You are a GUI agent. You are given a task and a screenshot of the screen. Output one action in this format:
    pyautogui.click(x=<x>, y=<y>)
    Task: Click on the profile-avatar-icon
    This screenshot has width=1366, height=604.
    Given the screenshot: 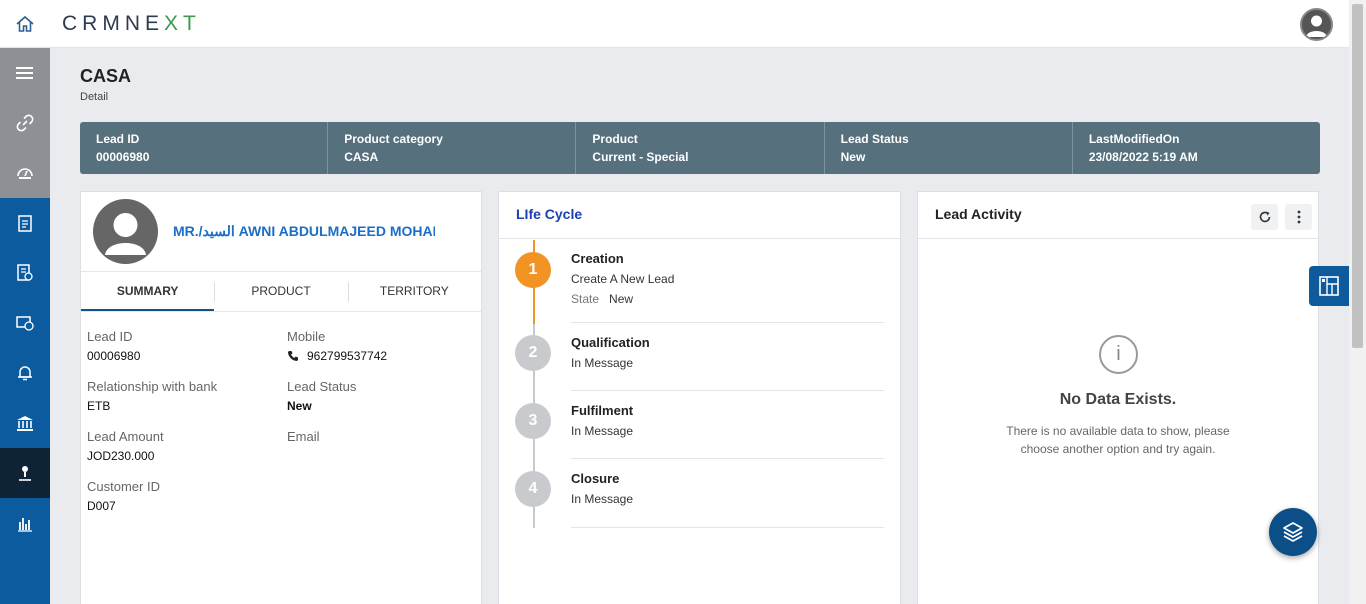 What is the action you would take?
    pyautogui.click(x=125, y=231)
    